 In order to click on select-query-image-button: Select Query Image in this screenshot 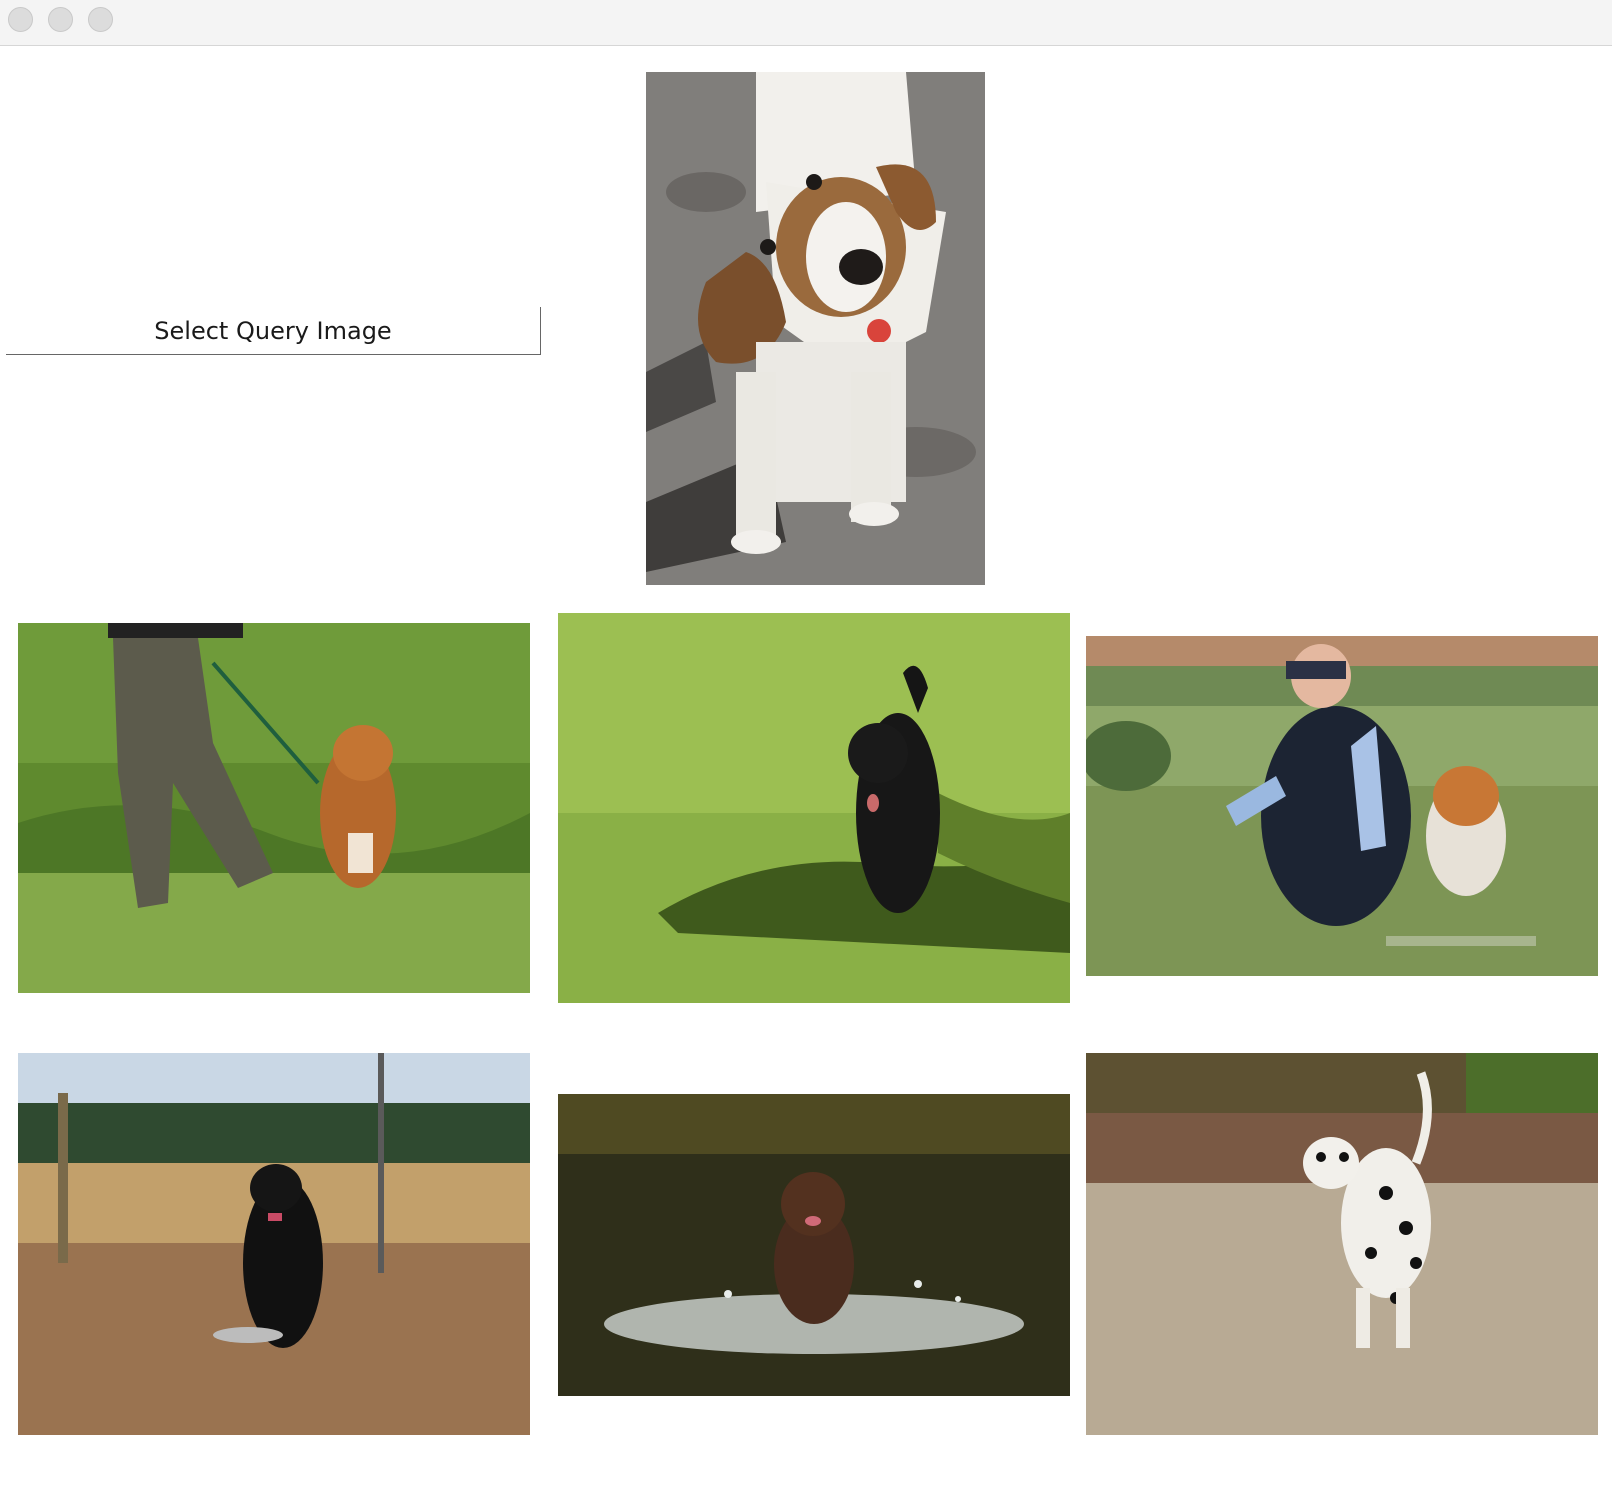, I will do `click(273, 331)`.